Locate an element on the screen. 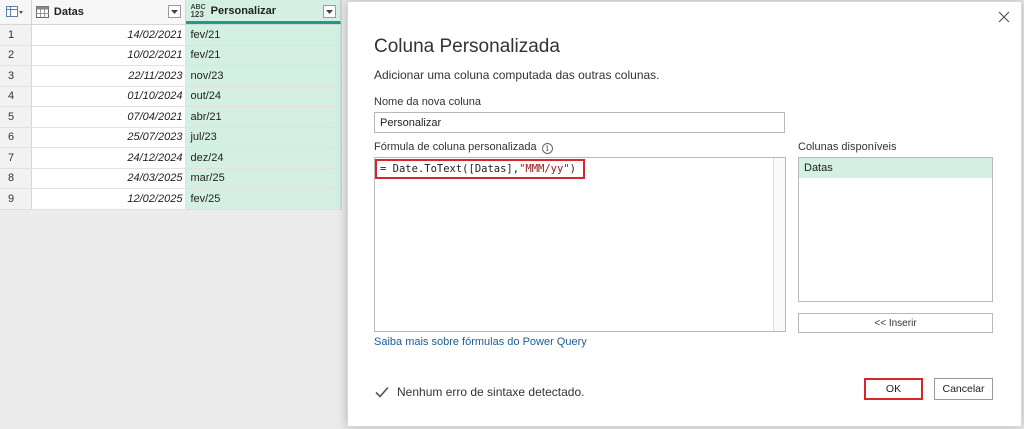 The width and height of the screenshot is (1024, 429). table-row: 2 10/02/2021 fev/21 is located at coordinates (170, 55).